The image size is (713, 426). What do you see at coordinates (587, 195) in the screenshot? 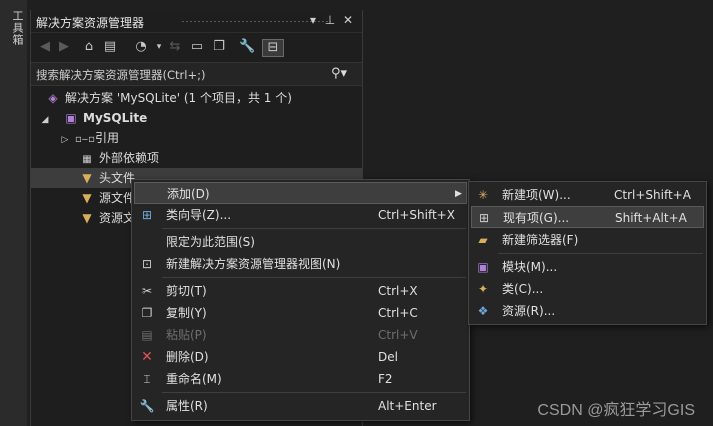
I see `submenu-item-new-item: ✳ 新建项(W)... Ctrl+Shift+A` at bounding box center [587, 195].